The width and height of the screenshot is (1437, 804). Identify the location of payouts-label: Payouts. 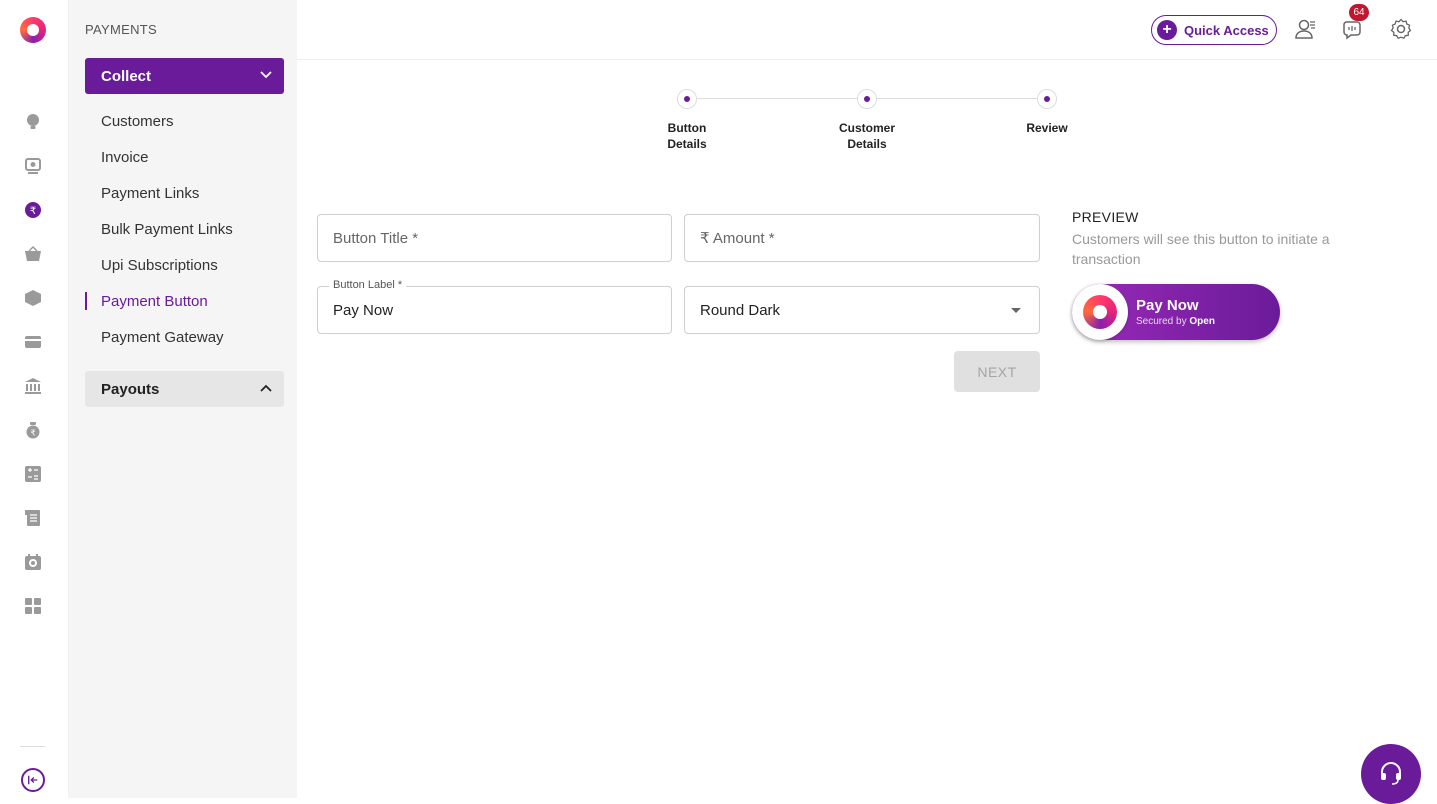
(130, 389).